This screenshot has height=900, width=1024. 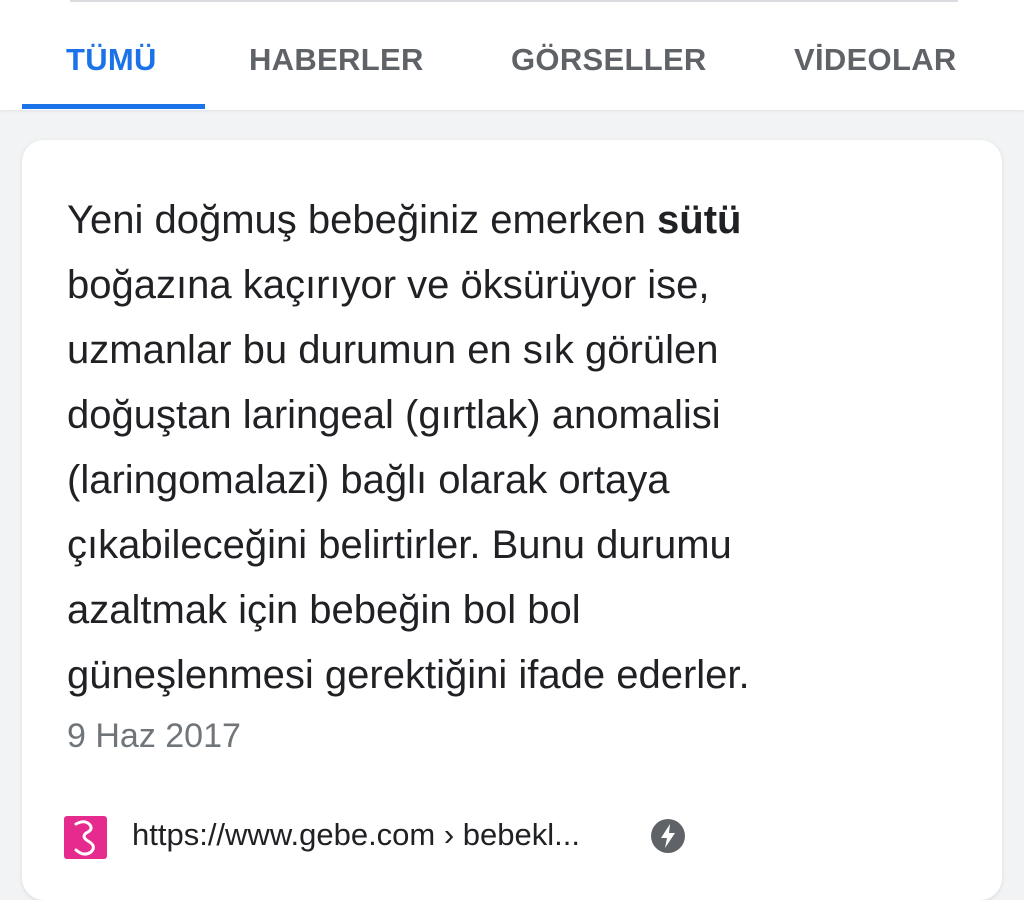 I want to click on tab-bar: TÜMÜ HABERLER GÖRSELLER VİDEOLAR, so click(x=512, y=55).